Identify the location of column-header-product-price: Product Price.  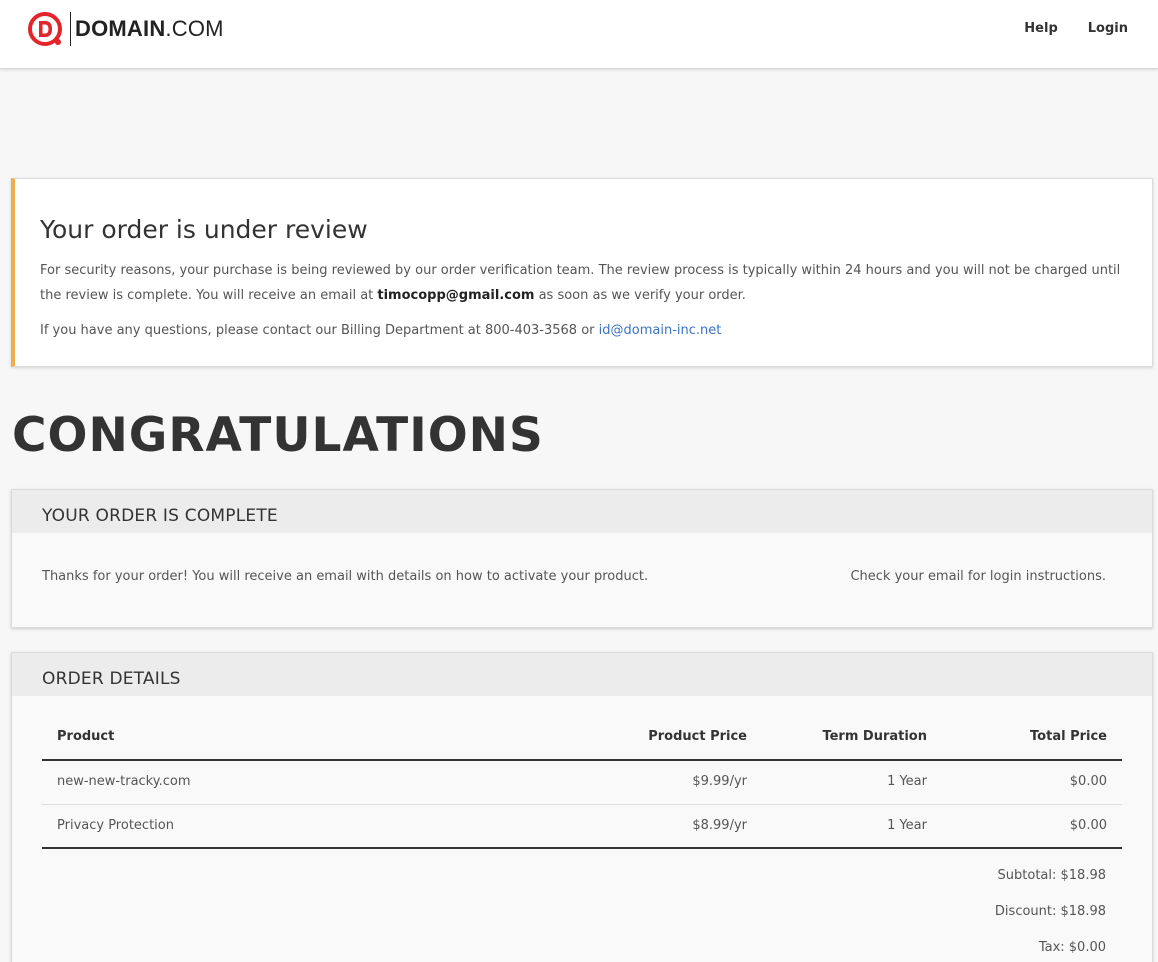
(697, 736).